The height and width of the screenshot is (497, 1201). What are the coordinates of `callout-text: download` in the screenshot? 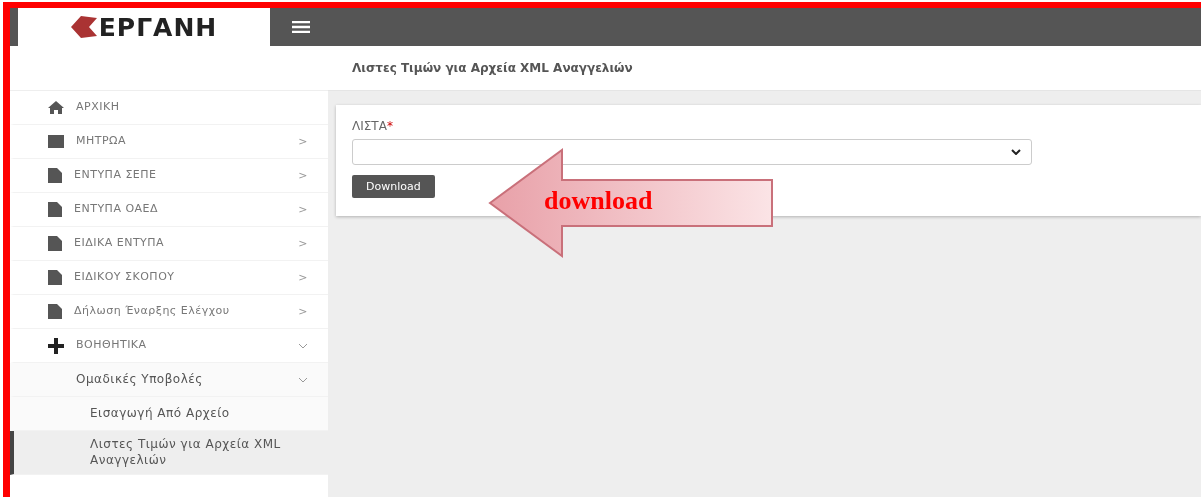 It's located at (598, 201).